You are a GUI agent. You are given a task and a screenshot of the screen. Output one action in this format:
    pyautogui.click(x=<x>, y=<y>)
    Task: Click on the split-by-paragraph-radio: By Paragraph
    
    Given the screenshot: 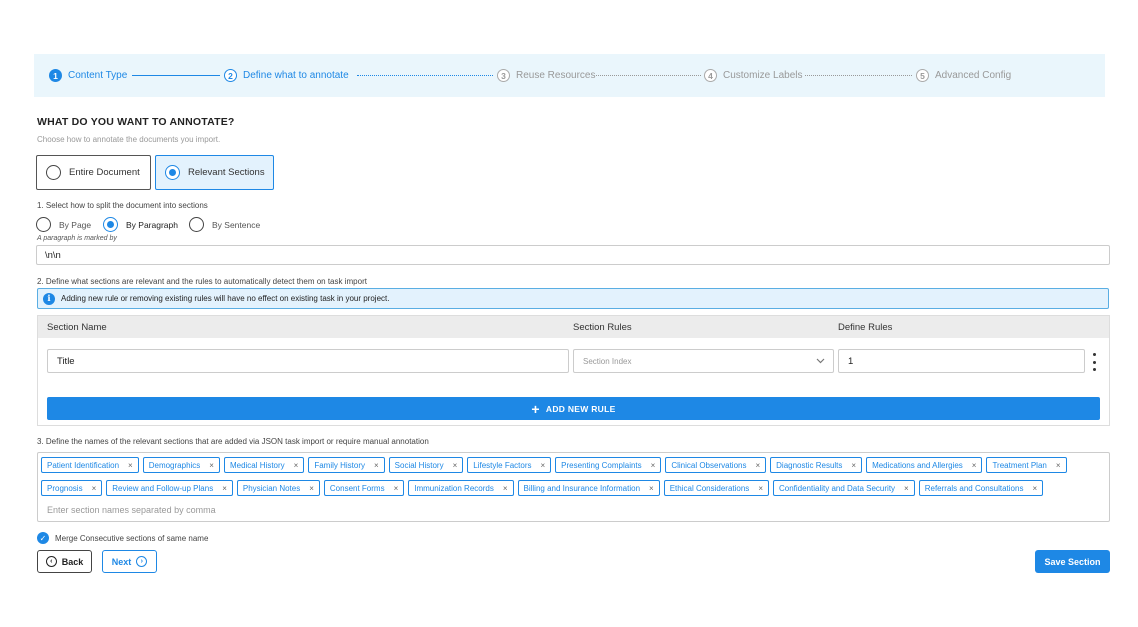 What is the action you would take?
    pyautogui.click(x=140, y=224)
    